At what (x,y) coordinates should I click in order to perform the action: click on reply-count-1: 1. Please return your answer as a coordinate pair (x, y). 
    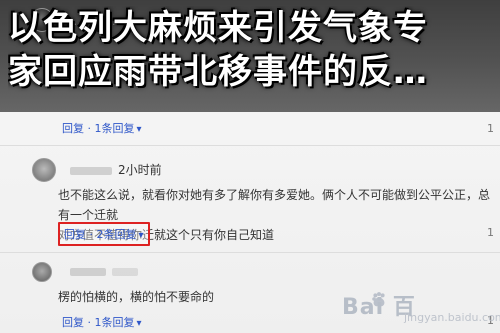
    Looking at the image, I should click on (490, 128).